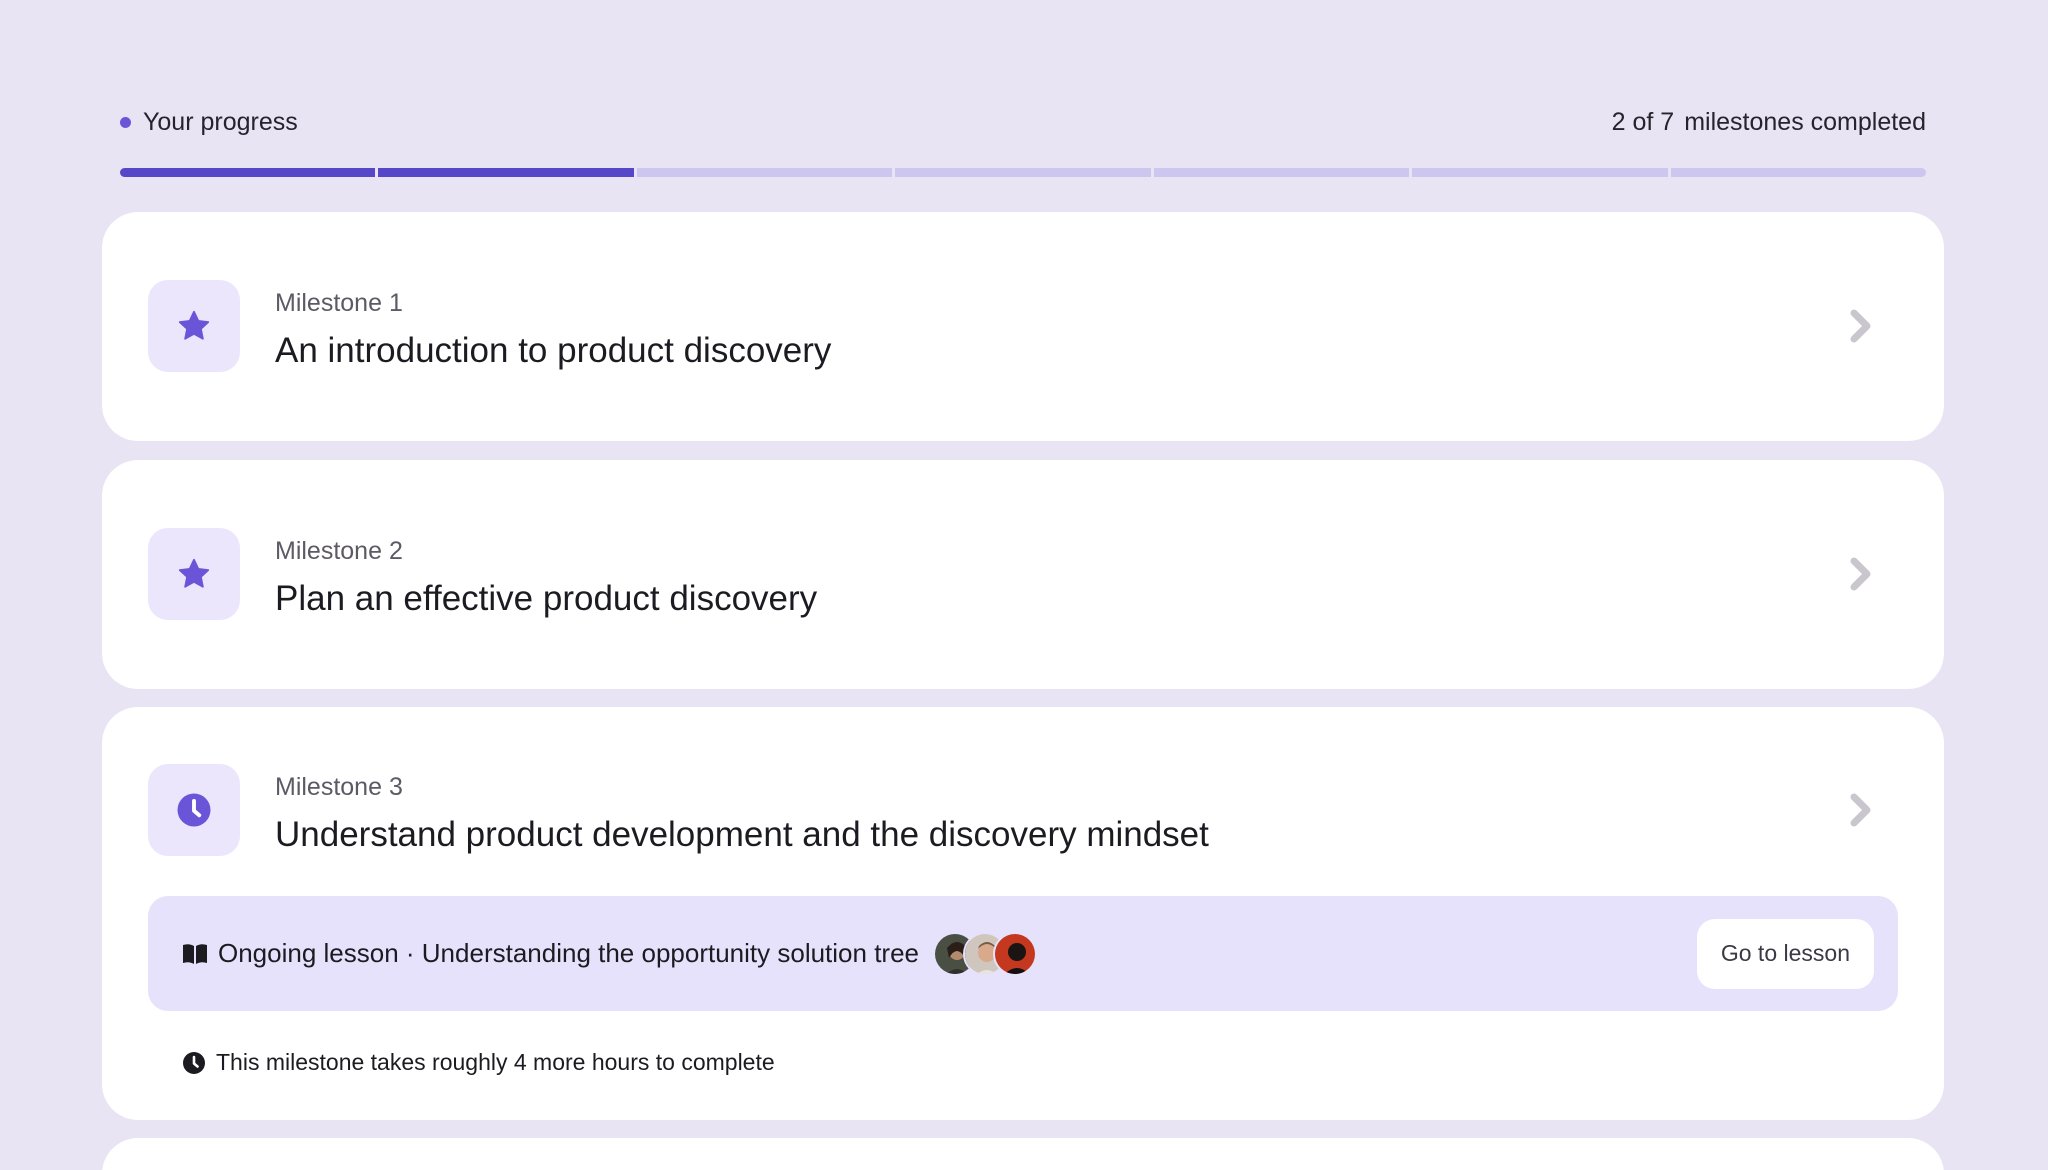 The height and width of the screenshot is (1170, 2048). I want to click on progress-title-text: Your progress, so click(220, 121).